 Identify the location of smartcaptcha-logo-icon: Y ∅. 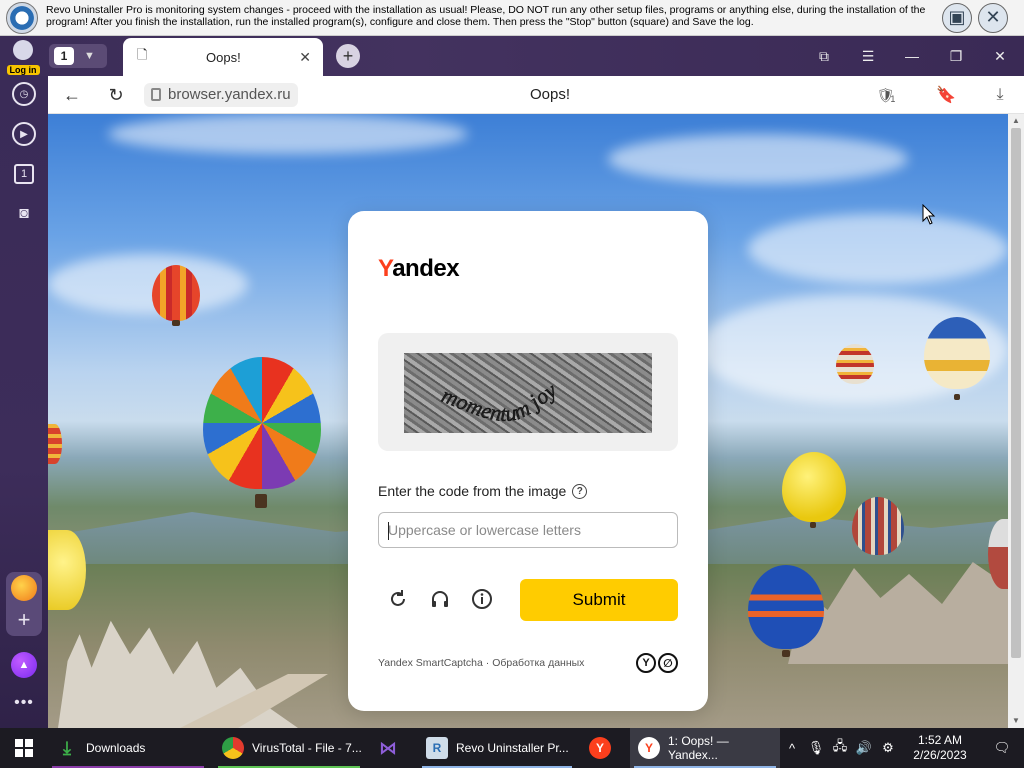
(658, 664).